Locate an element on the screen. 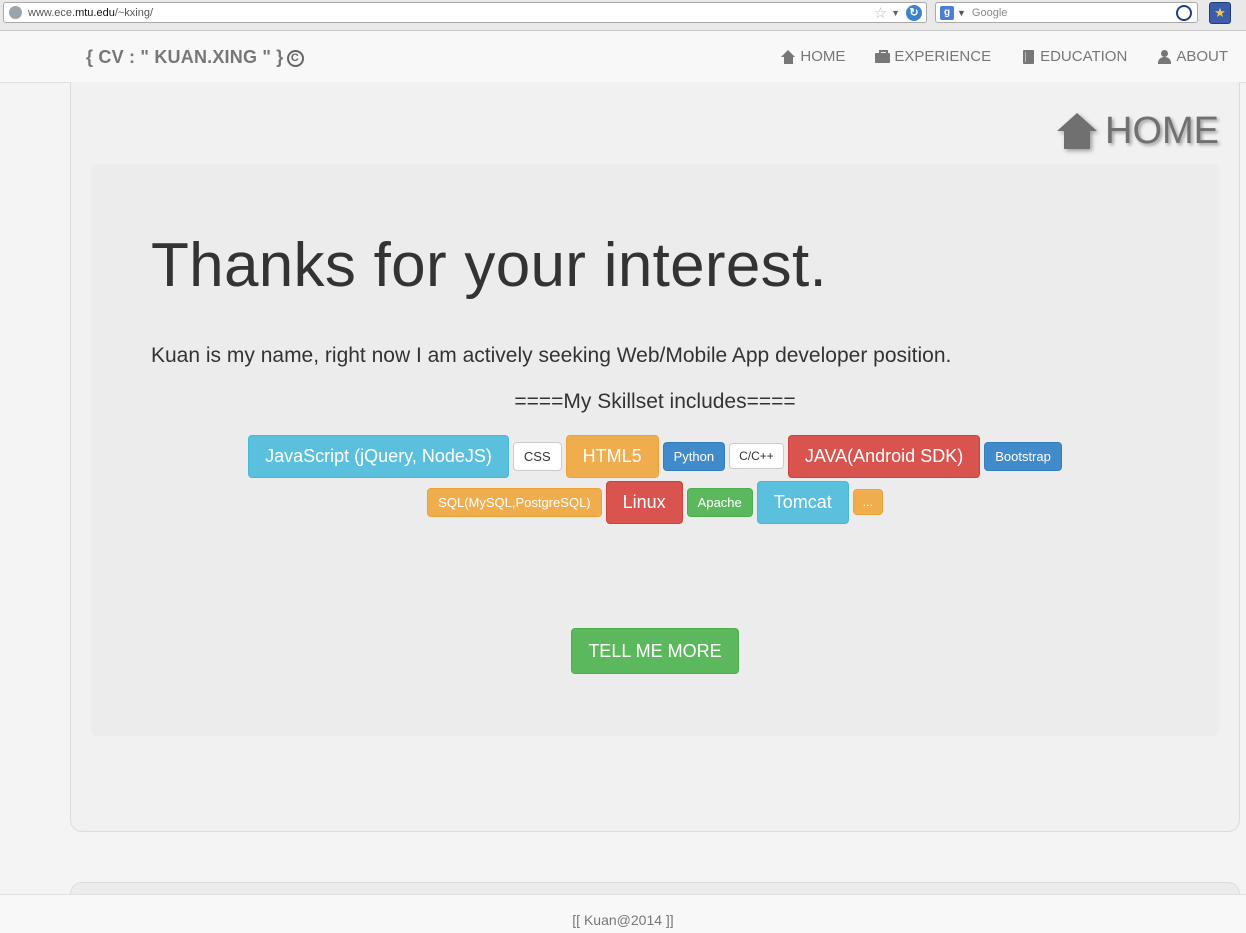  address-bar: www.ece.mtu.edu/~kxing/ ☆ ▼ ↻ is located at coordinates (465, 12).